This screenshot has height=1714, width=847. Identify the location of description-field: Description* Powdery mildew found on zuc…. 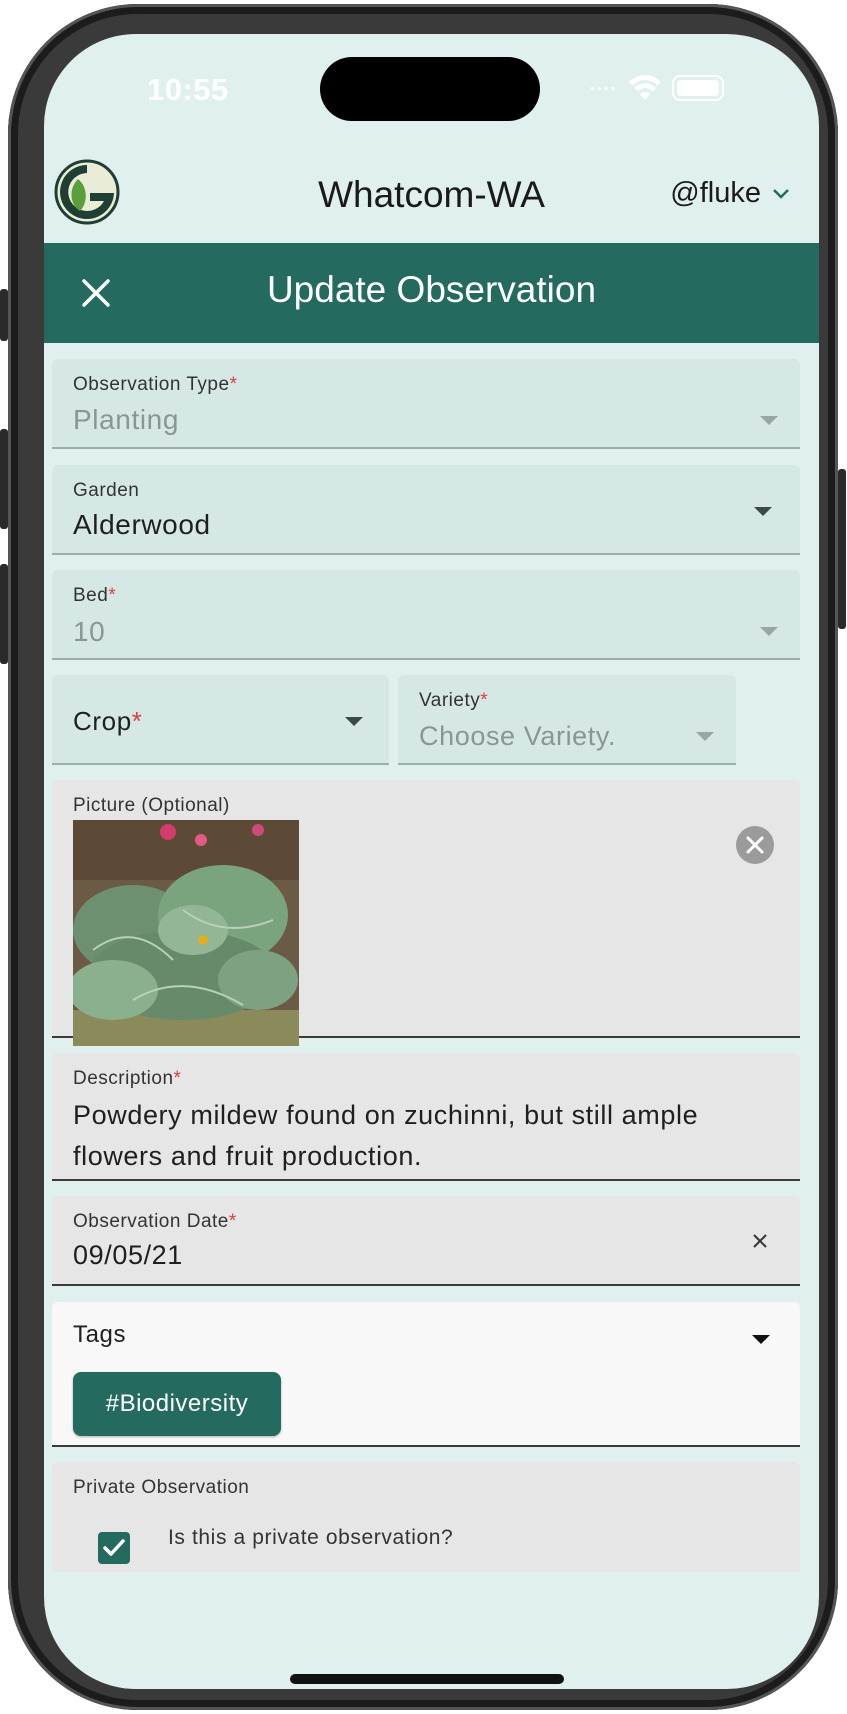
(426, 1117).